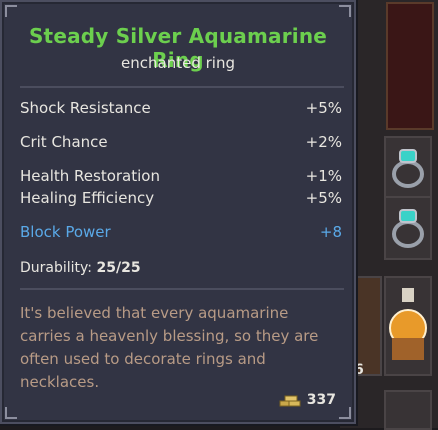 This screenshot has height=430, width=438. I want to click on stat-name: Healing Efficiency, so click(87, 198).